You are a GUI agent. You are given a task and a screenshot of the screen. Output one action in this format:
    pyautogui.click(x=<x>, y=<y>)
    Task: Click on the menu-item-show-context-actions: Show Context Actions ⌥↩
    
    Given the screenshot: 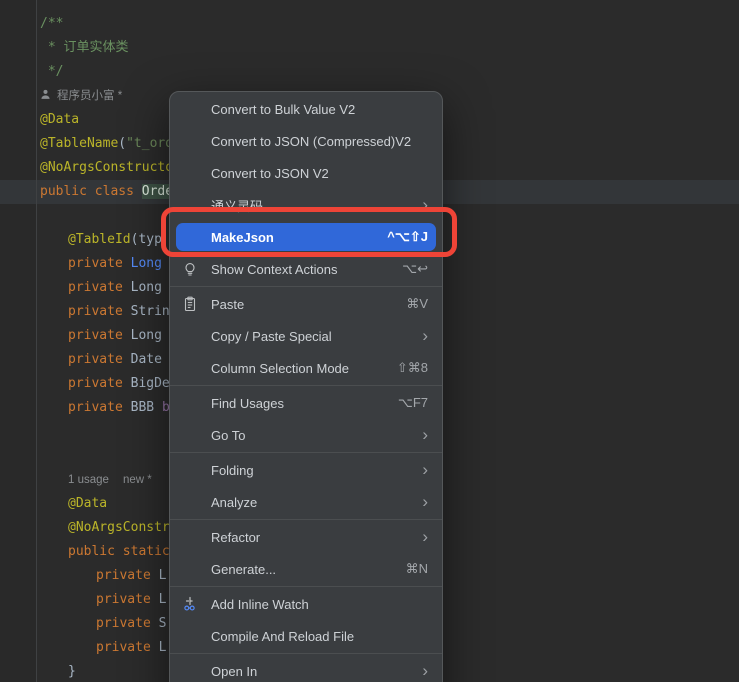 What is the action you would take?
    pyautogui.click(x=306, y=269)
    